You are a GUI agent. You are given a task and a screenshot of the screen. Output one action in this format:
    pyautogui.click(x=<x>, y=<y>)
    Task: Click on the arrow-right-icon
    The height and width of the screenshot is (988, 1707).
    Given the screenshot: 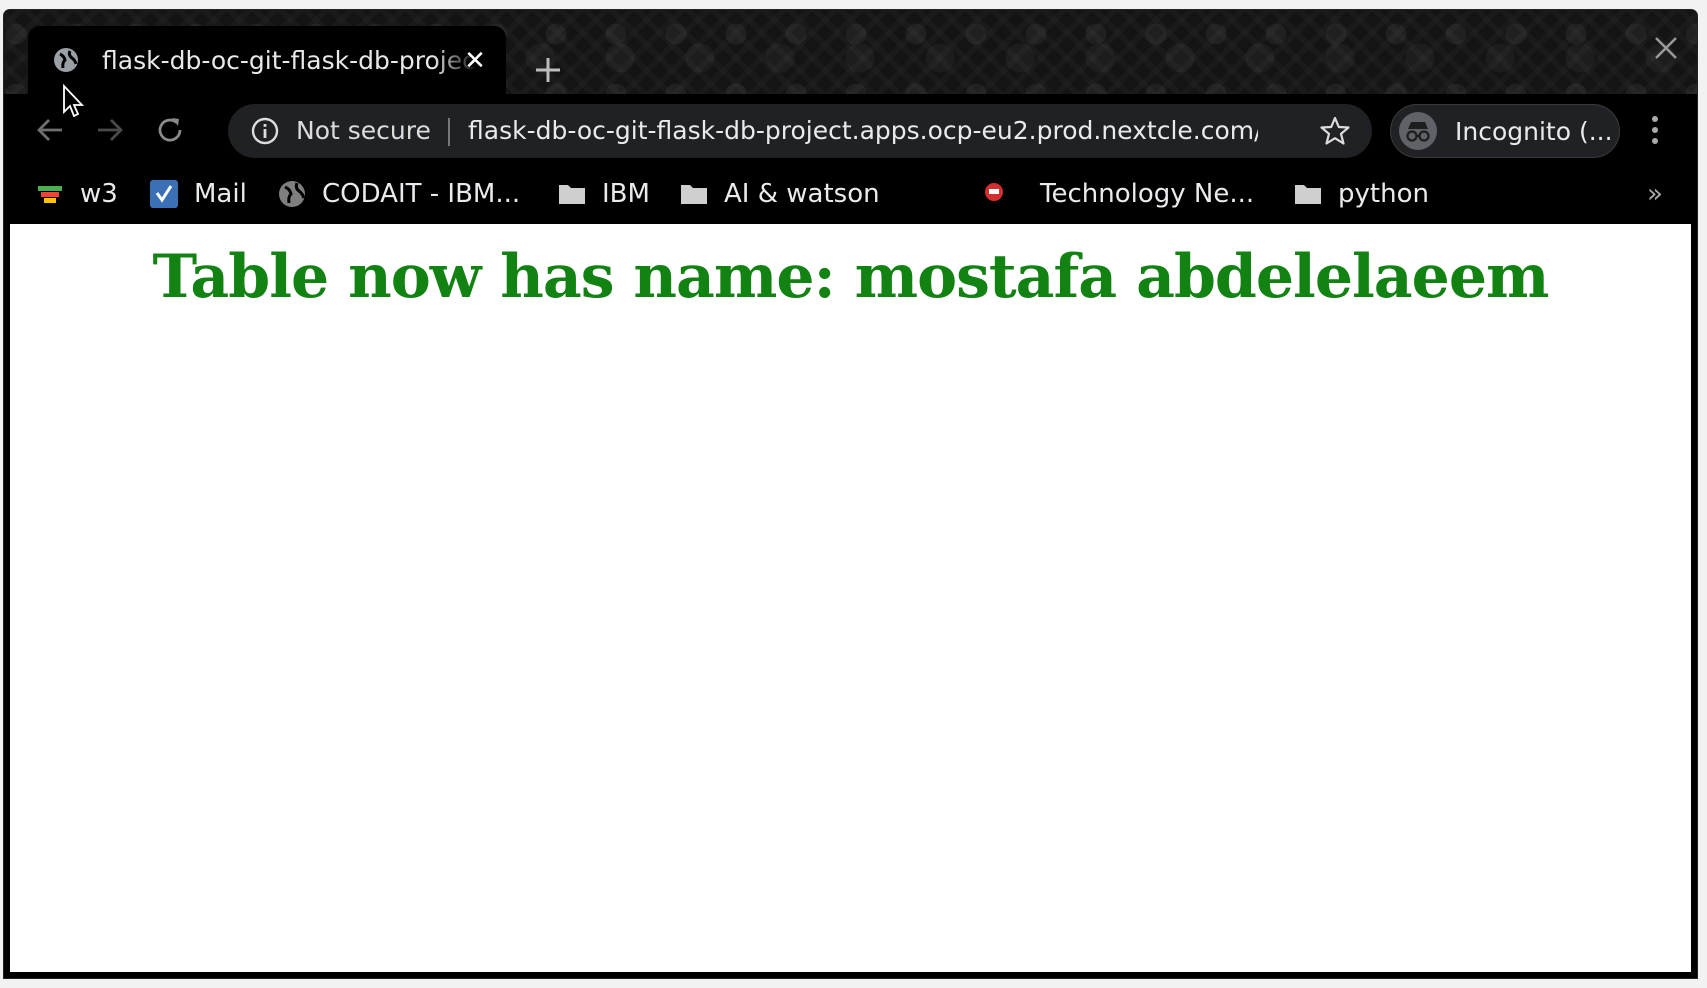 What is the action you would take?
    pyautogui.click(x=110, y=130)
    